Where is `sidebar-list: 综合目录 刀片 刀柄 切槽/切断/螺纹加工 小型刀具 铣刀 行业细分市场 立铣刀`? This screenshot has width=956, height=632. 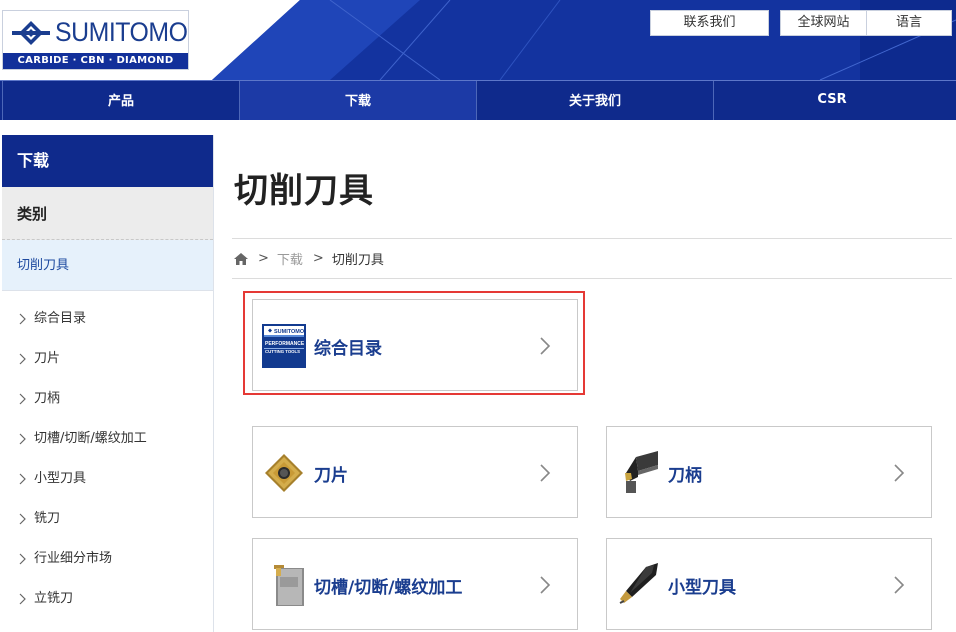 sidebar-list: 综合目录 刀片 刀柄 切槽/切断/螺纹加工 小型刀具 铣刀 行业细分市场 立铣刀 is located at coordinates (107, 455).